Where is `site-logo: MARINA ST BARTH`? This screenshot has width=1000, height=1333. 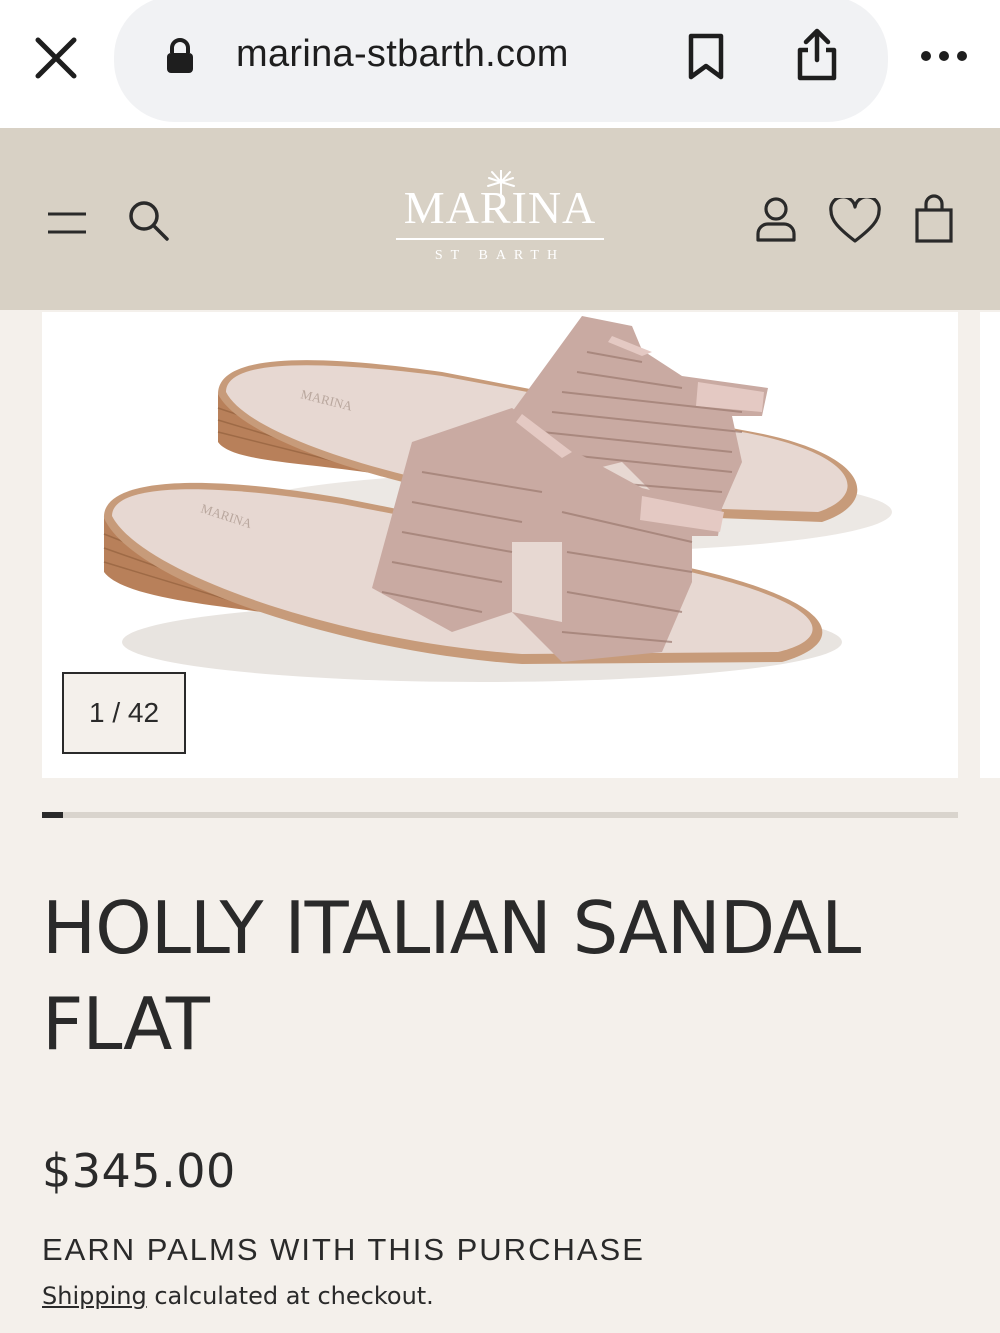 site-logo: MARINA ST BARTH is located at coordinates (500, 220).